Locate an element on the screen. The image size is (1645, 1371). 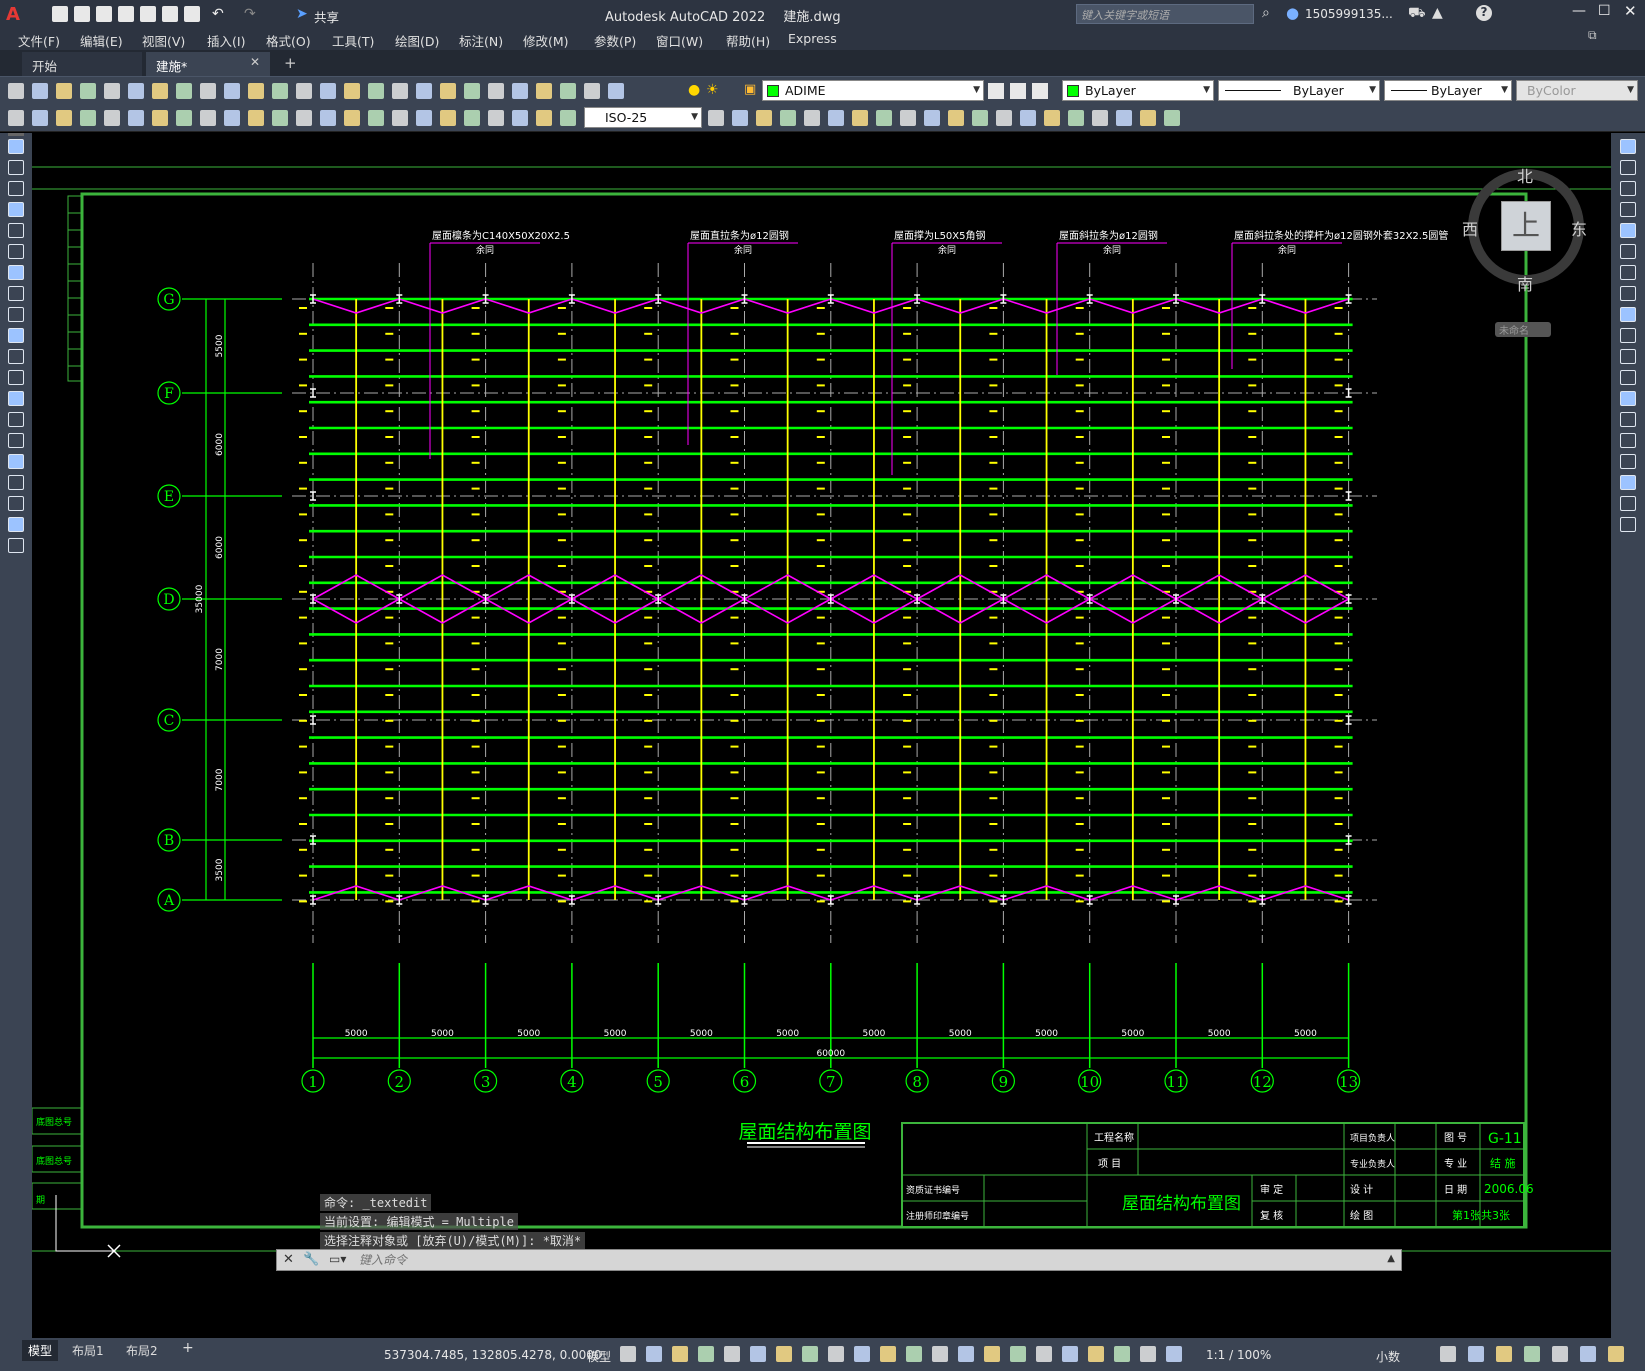
gizmo-icon is located at coordinates (992, 1354).